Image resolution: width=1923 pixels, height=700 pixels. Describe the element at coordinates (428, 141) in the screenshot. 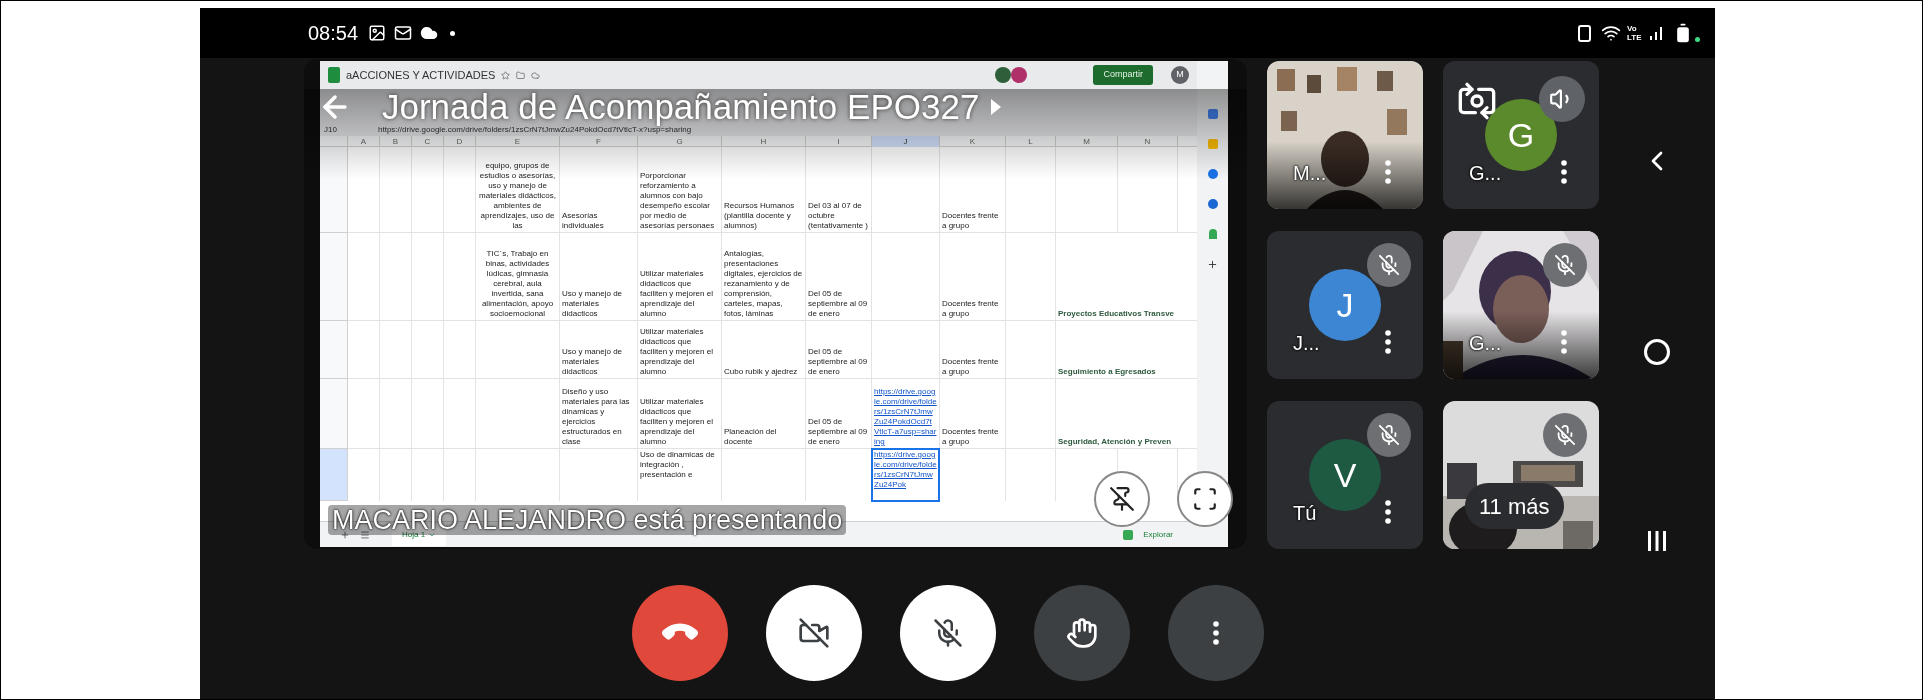

I see `column-header: C` at that location.